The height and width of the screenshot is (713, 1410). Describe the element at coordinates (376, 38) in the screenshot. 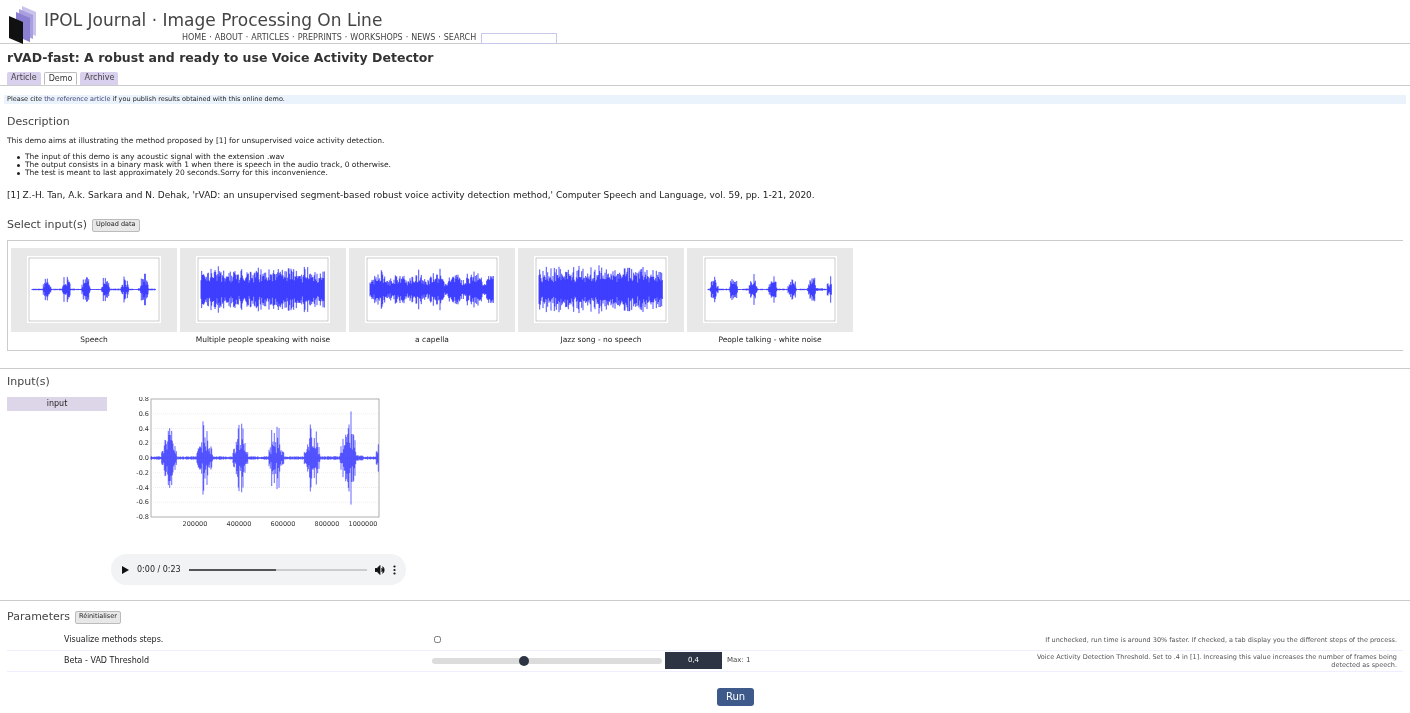

I see `nav-link: WORKSHOPS` at that location.